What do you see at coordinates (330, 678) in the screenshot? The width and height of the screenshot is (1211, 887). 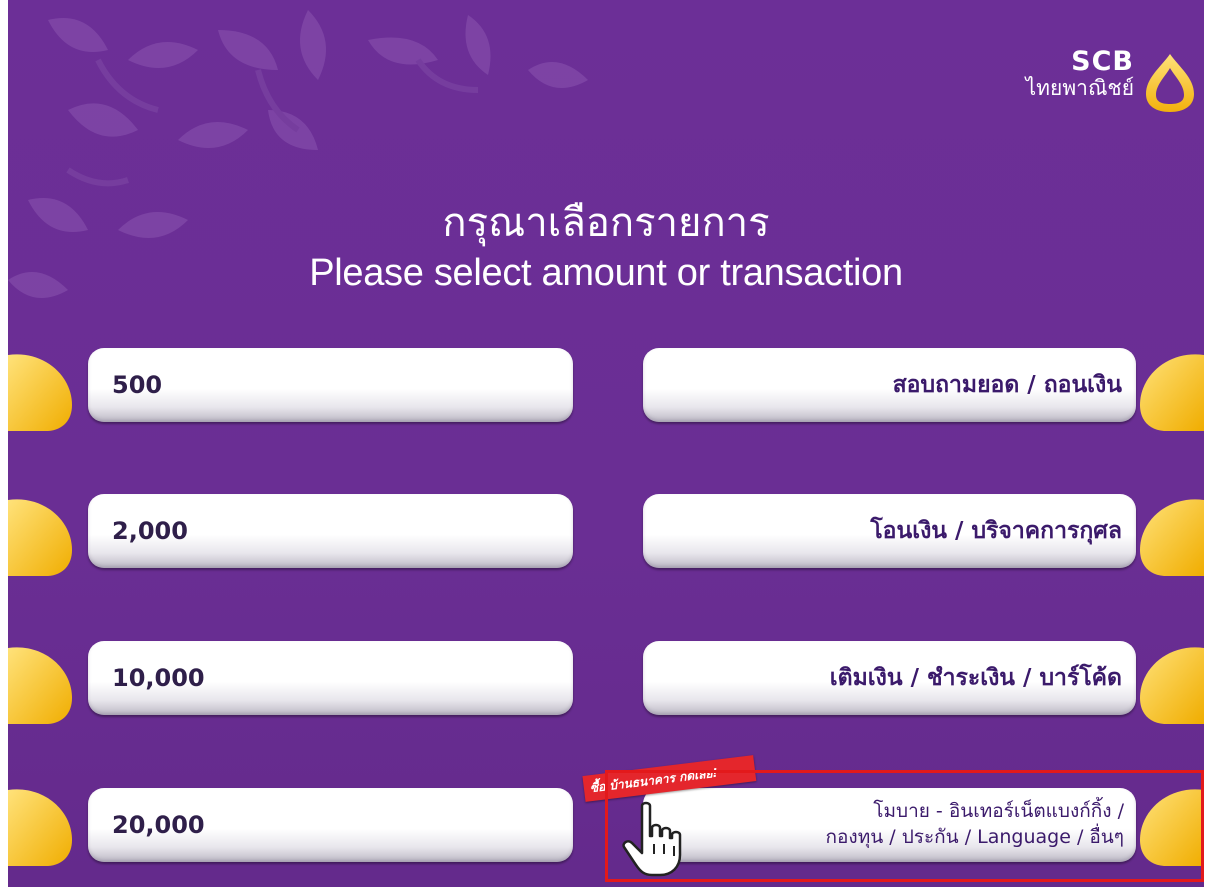 I see `amount-button-10000: 10,000` at bounding box center [330, 678].